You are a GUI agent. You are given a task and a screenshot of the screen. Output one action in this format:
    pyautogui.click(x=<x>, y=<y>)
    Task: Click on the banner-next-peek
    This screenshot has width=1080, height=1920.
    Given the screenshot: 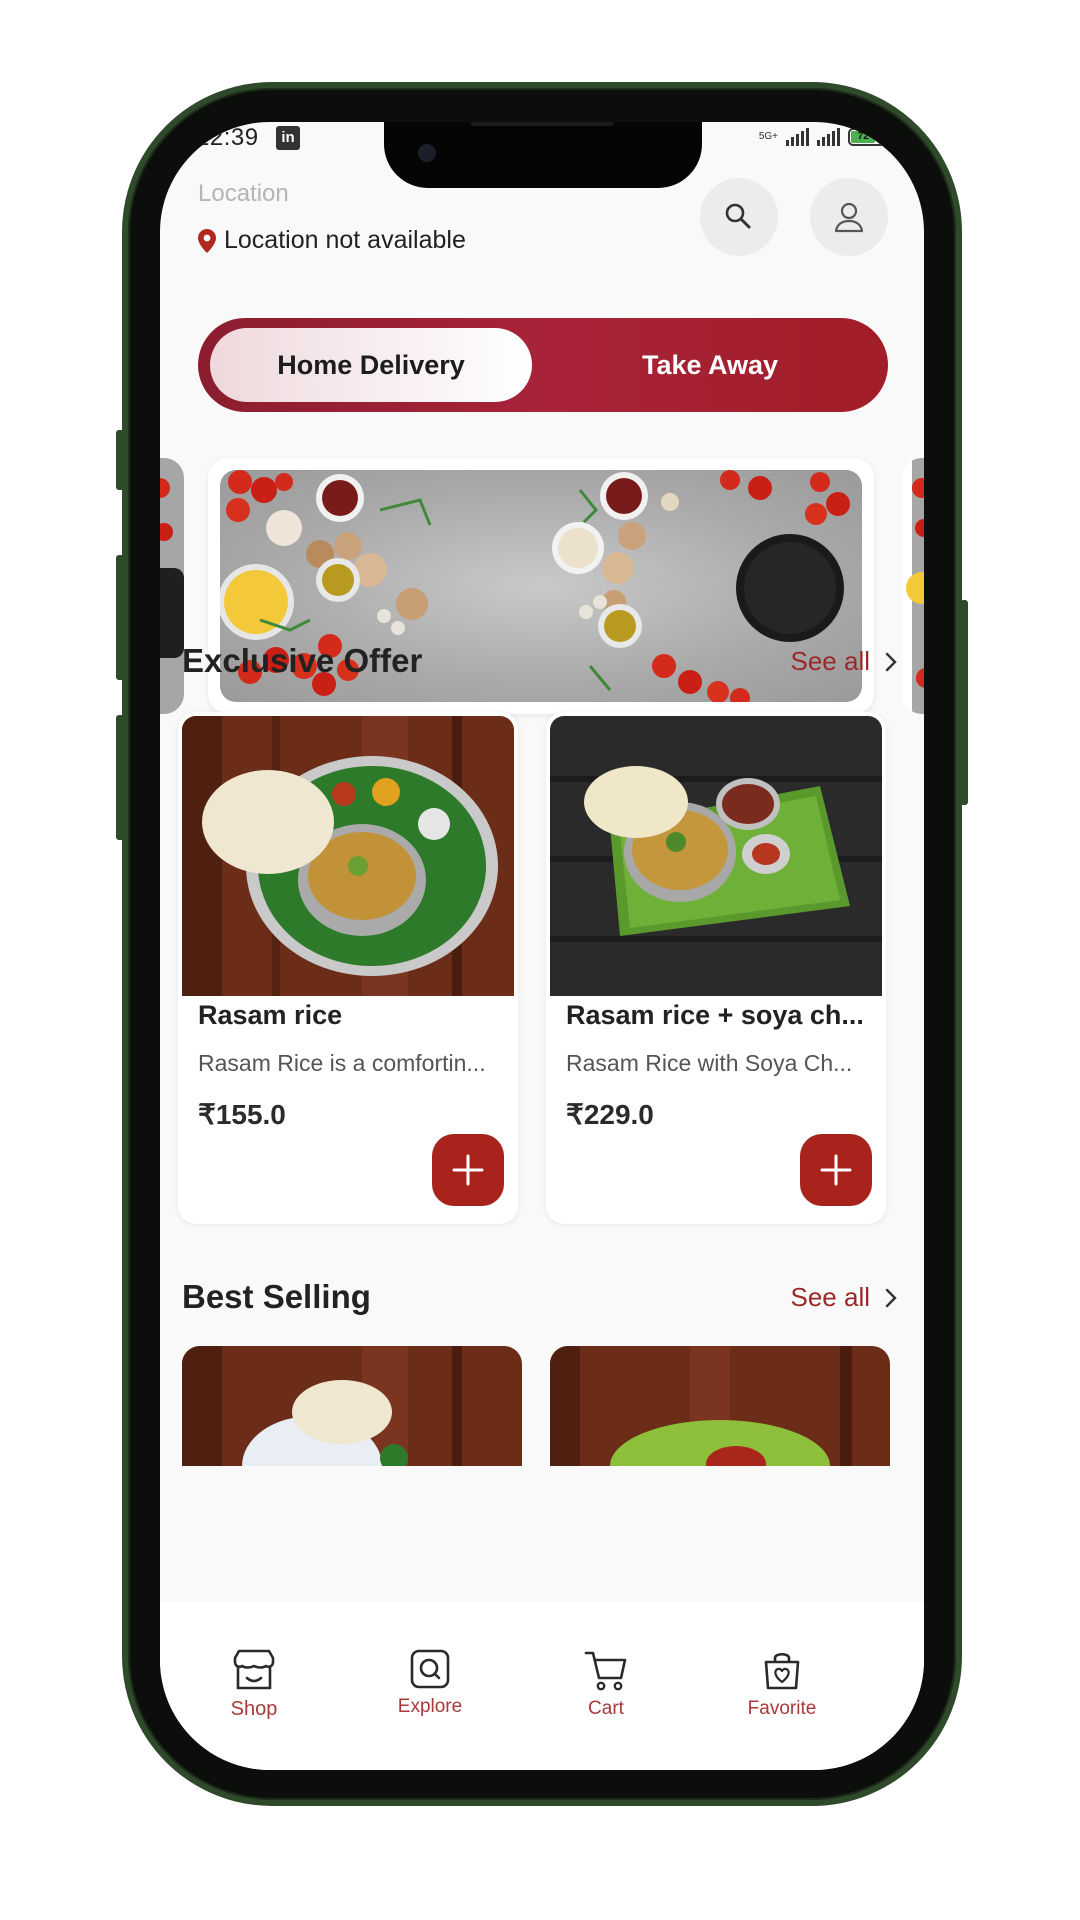 What is the action you would take?
    pyautogui.click(x=913, y=586)
    